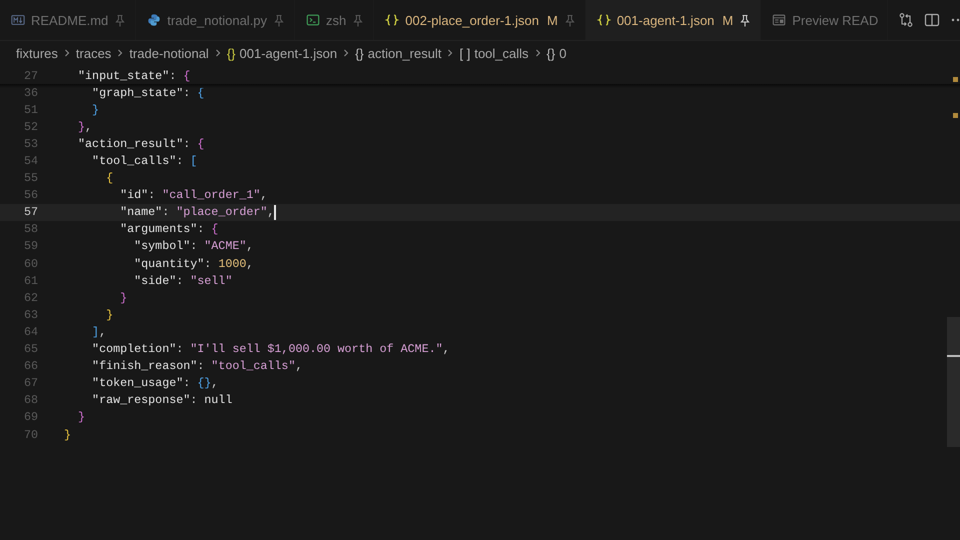  I want to click on code-line: ],, so click(98, 331).